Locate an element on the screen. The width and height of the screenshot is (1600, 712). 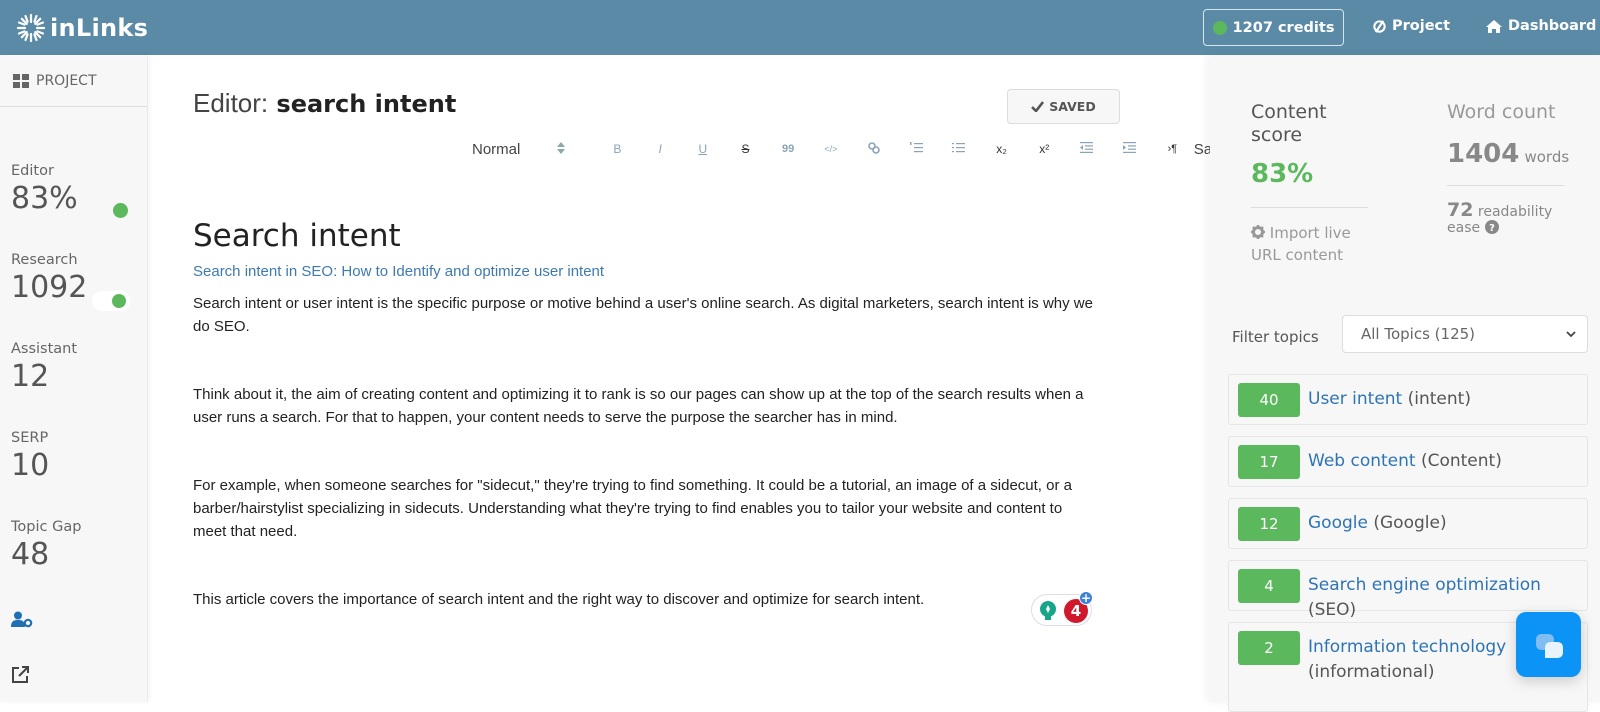
word-count-number: 1404 is located at coordinates (1483, 154).